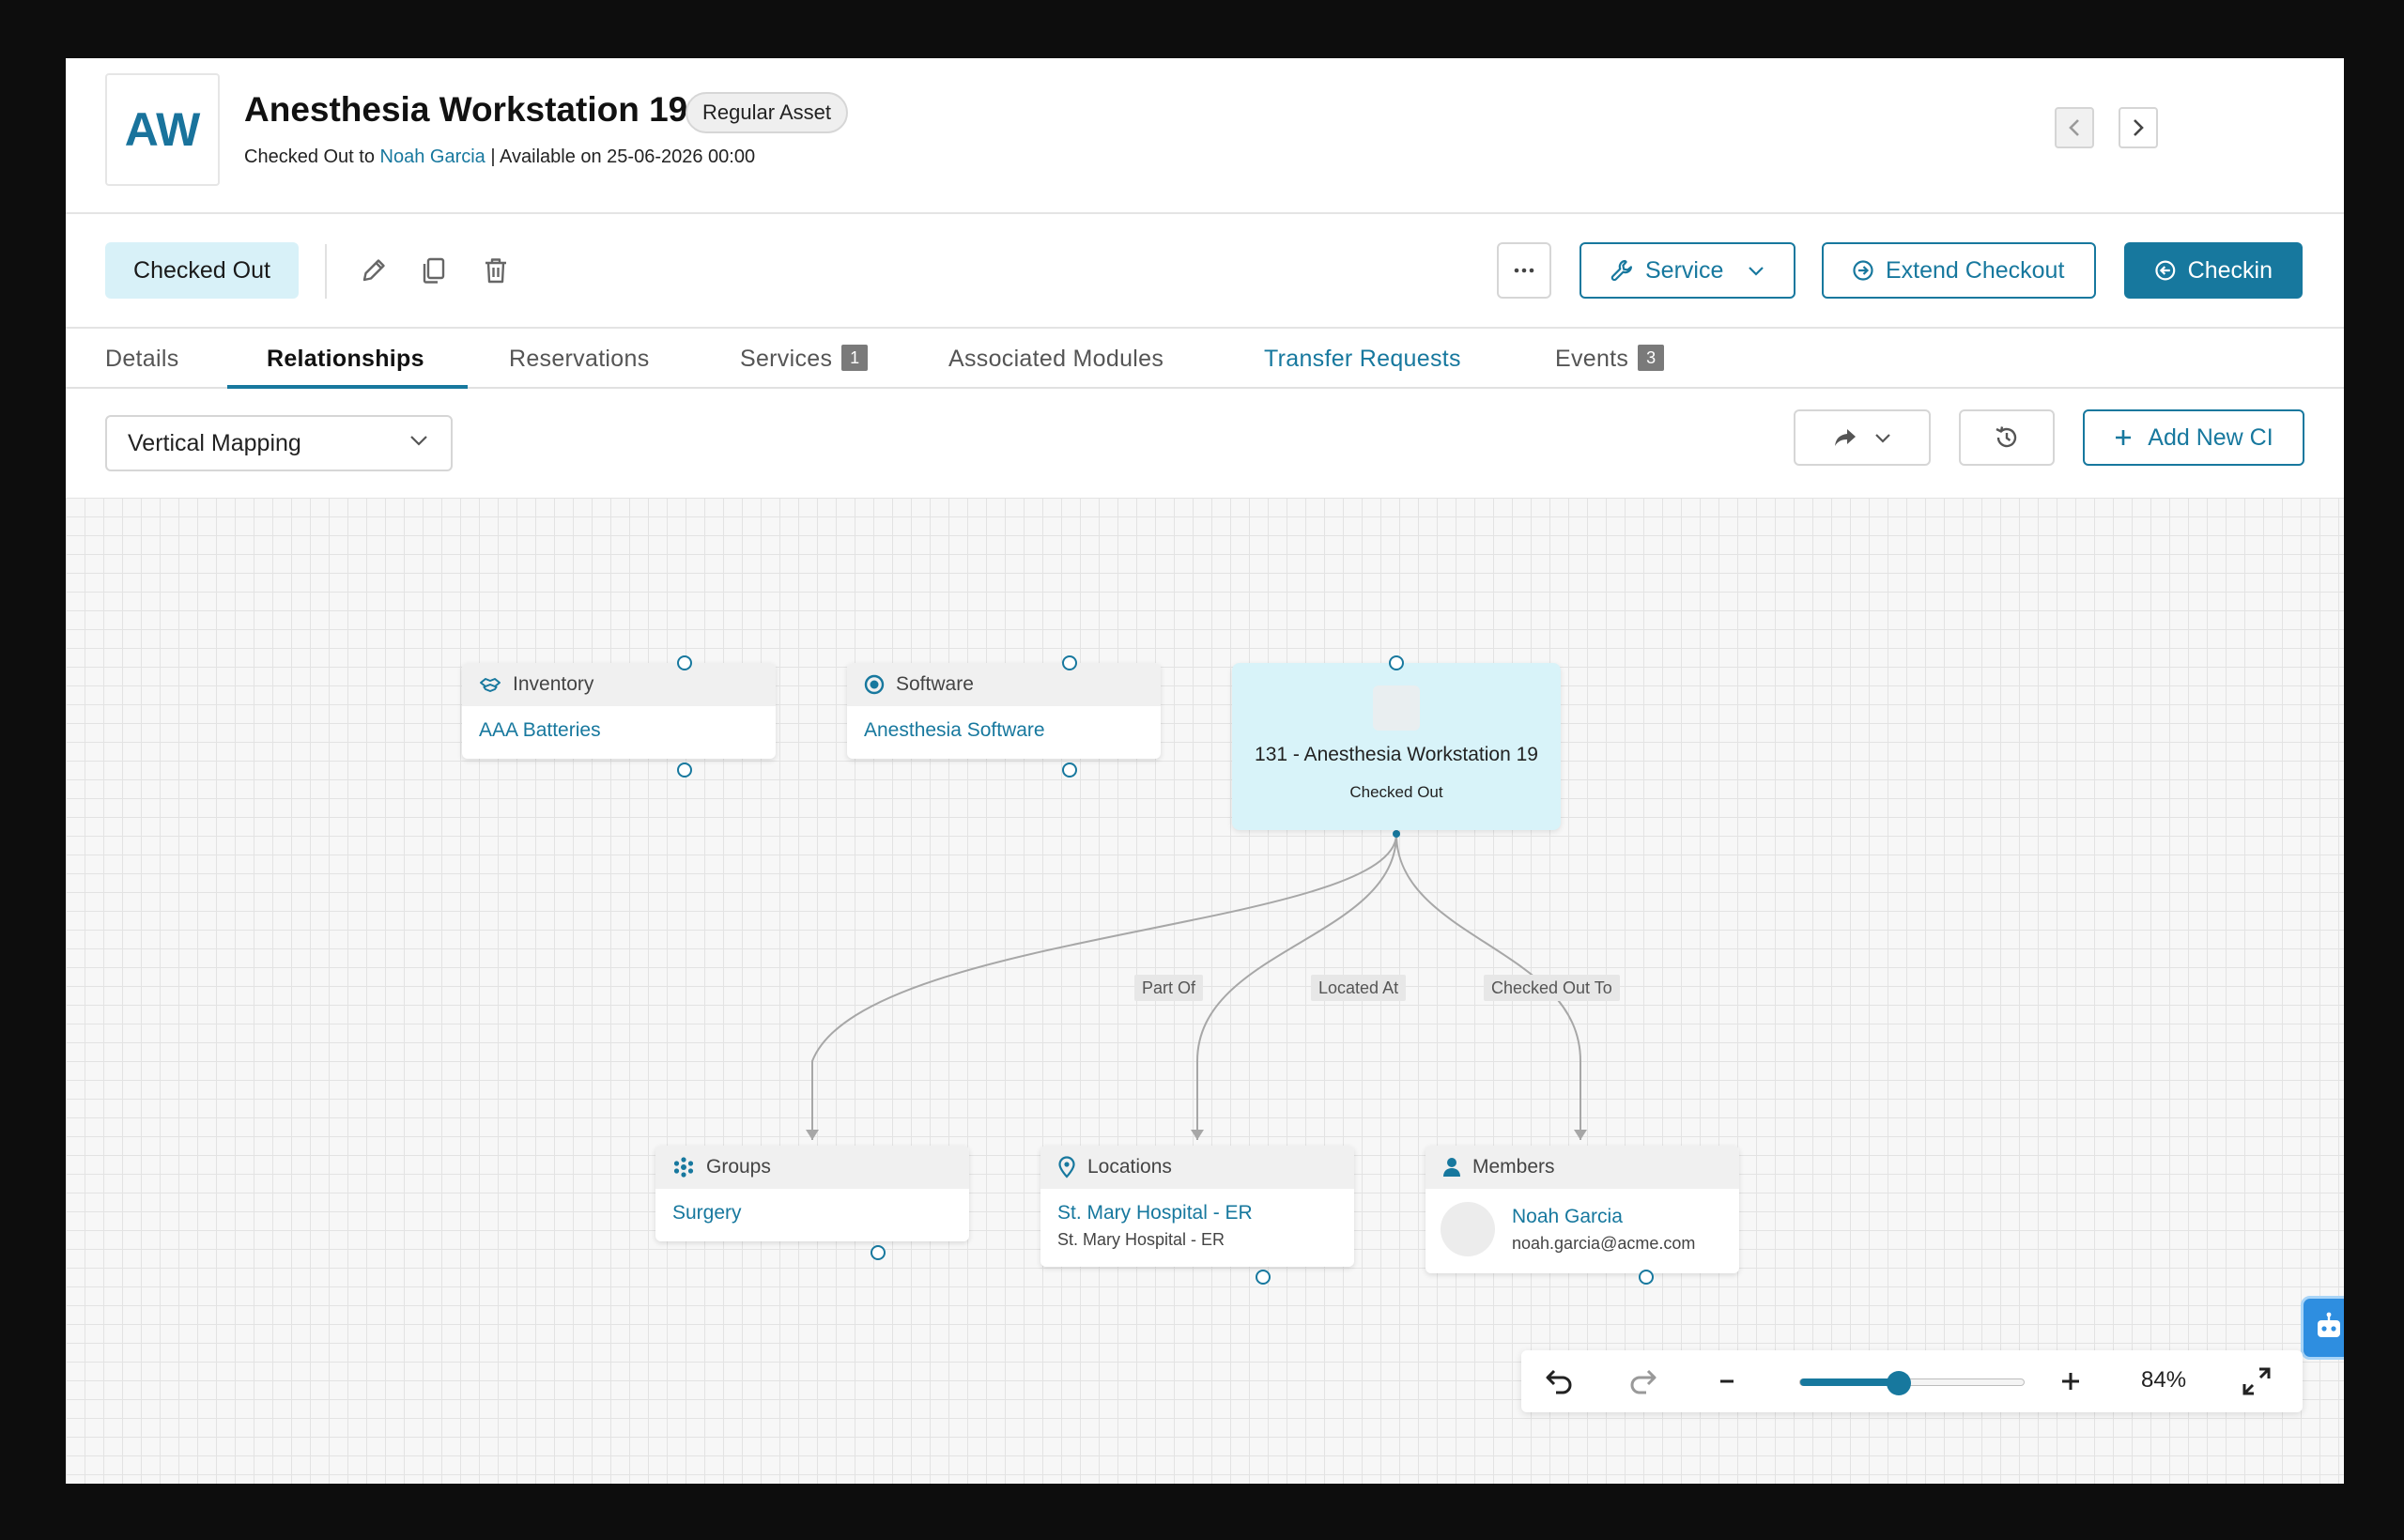 Image resolution: width=2404 pixels, height=1540 pixels. What do you see at coordinates (1592, 359) in the screenshot?
I see `tab-label: Events` at bounding box center [1592, 359].